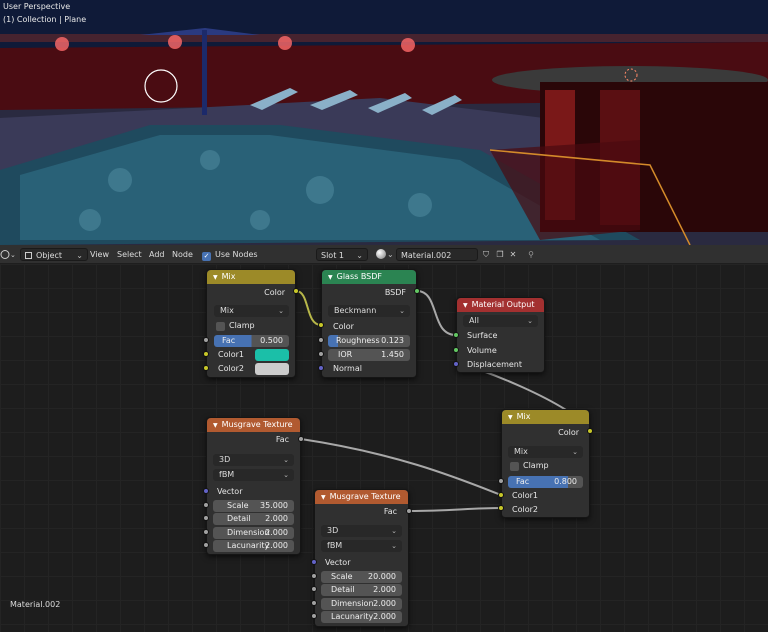 The height and width of the screenshot is (632, 768). Describe the element at coordinates (437, 254) in the screenshot. I see `material-name-field: Material.002` at that location.